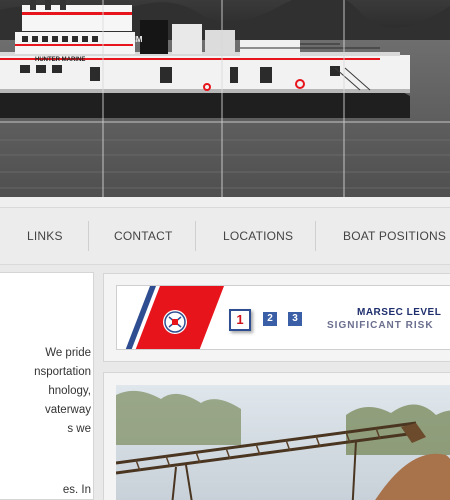  I want to click on coast-guard-stripe-icon, so click(174, 317).